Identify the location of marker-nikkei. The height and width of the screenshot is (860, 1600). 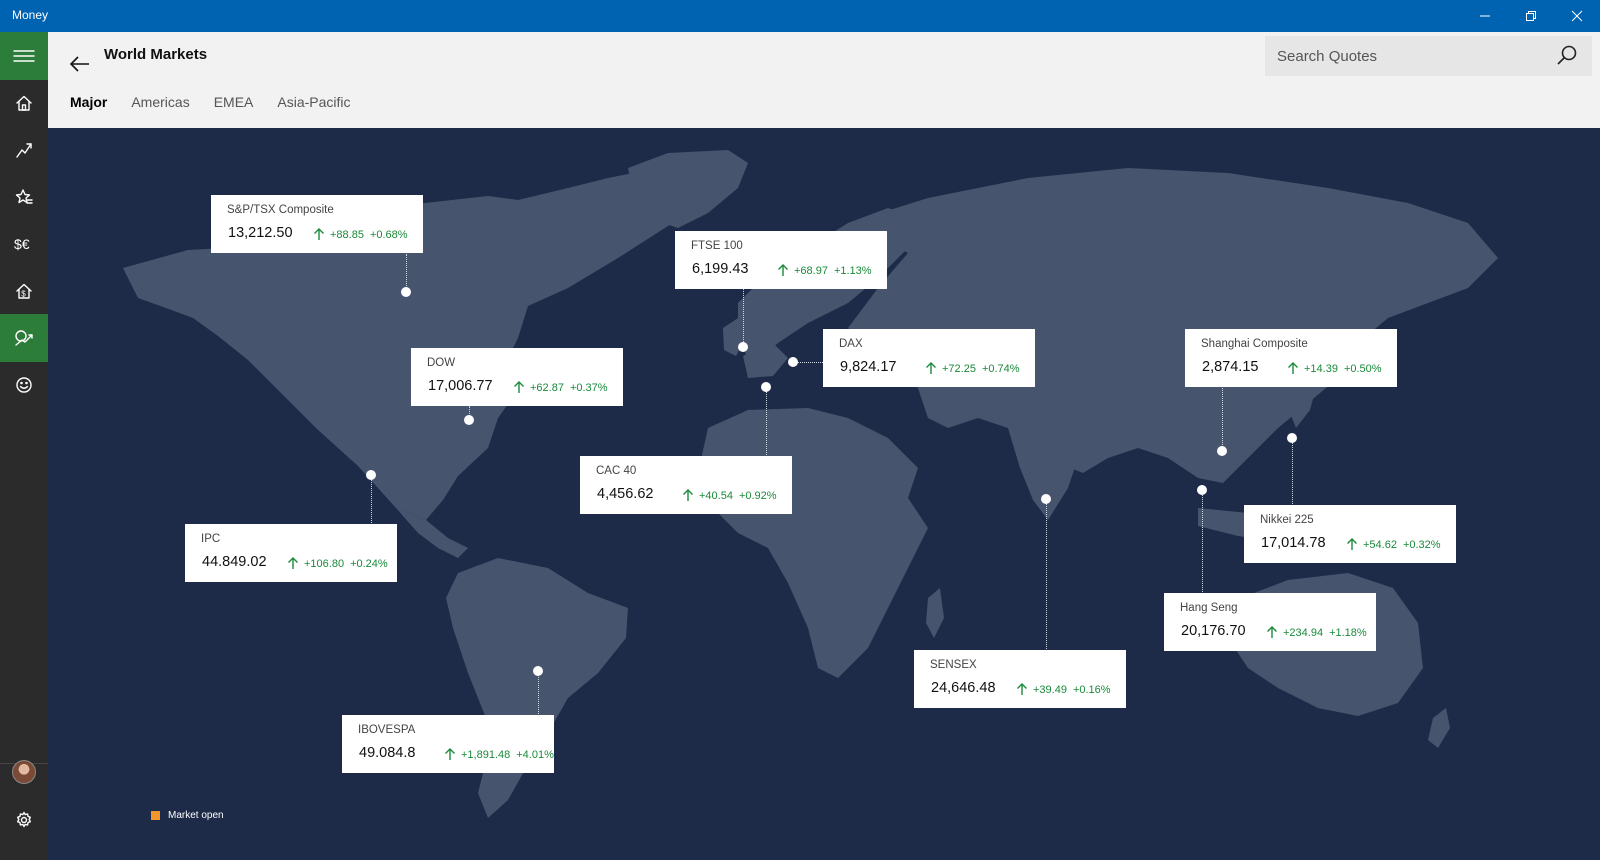
(1292, 438).